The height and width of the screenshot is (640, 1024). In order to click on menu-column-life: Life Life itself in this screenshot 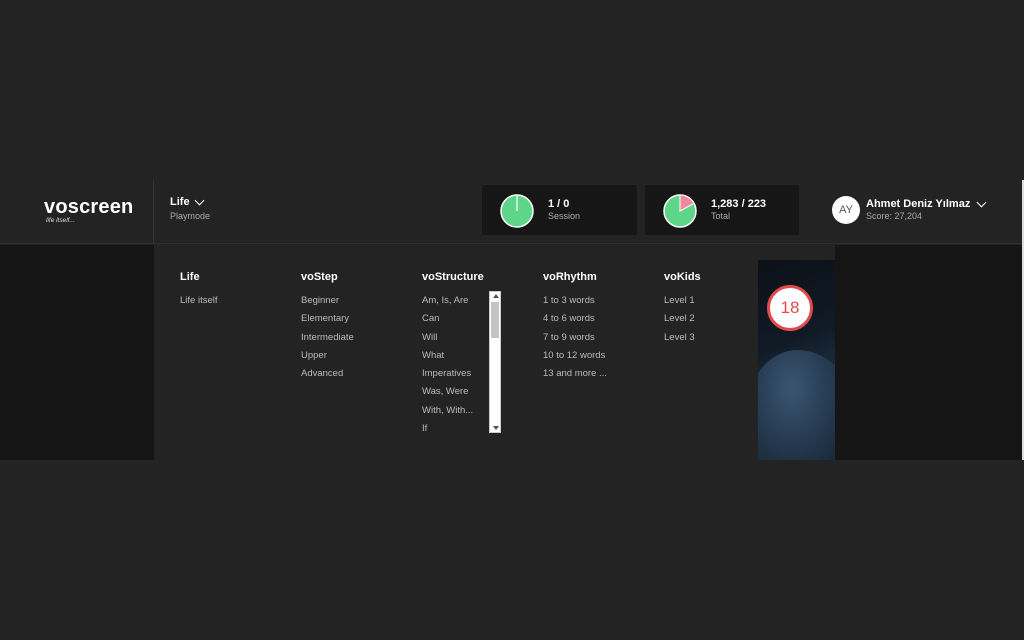, I will do `click(199, 290)`.